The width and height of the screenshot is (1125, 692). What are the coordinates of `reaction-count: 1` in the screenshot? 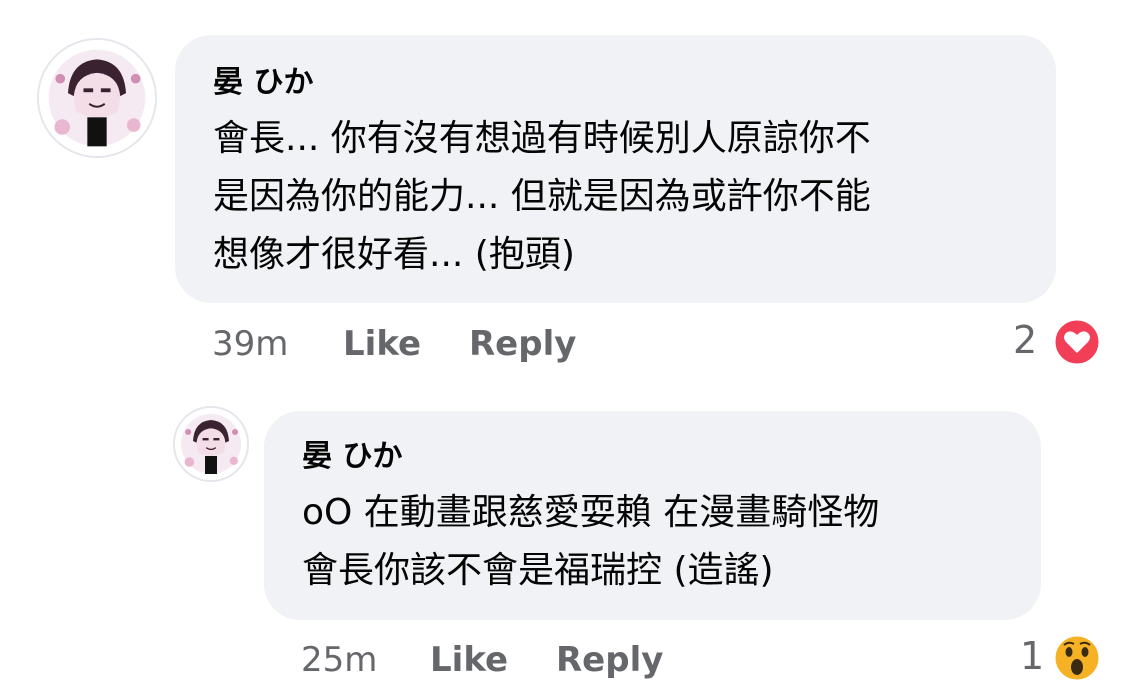 It's located at (1032, 656).